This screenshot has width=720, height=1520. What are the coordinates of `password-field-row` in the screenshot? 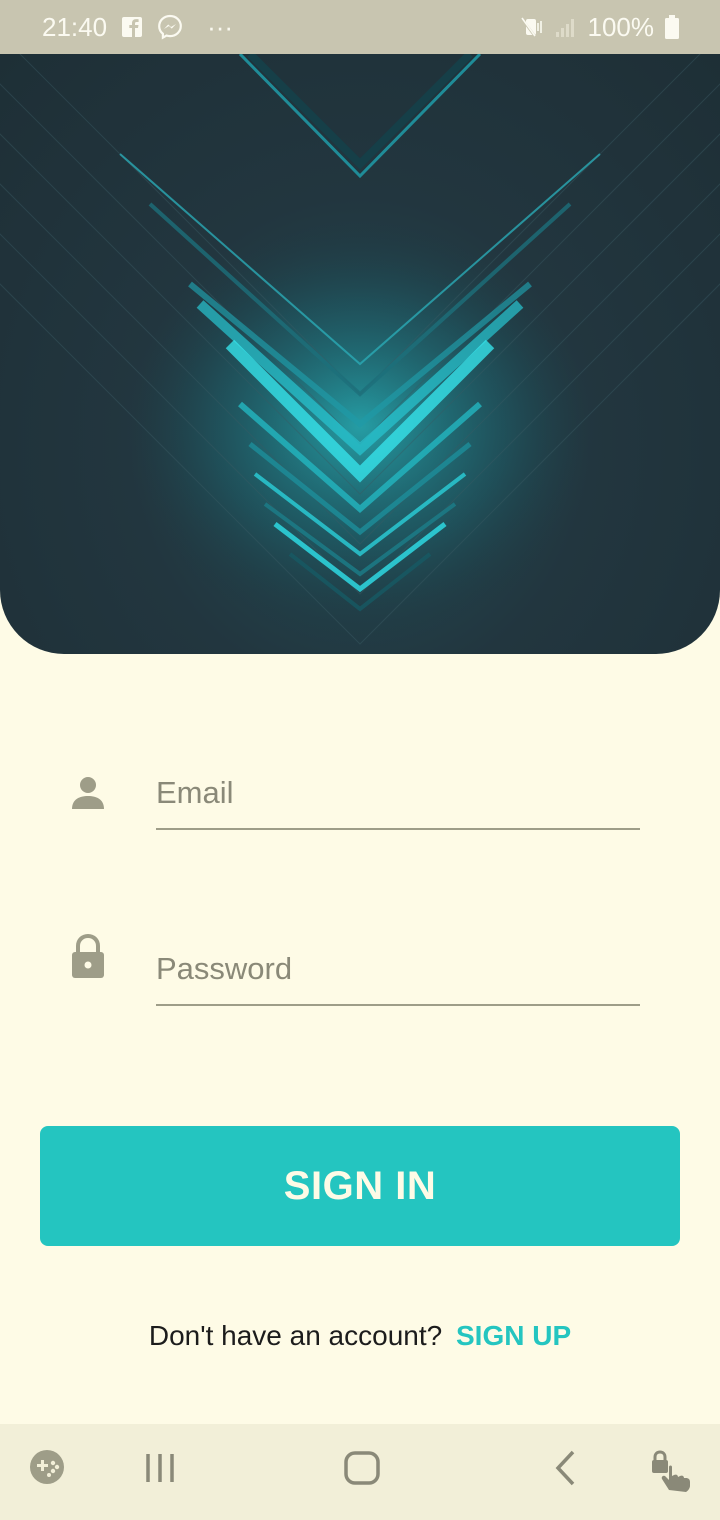 It's located at (360, 966).